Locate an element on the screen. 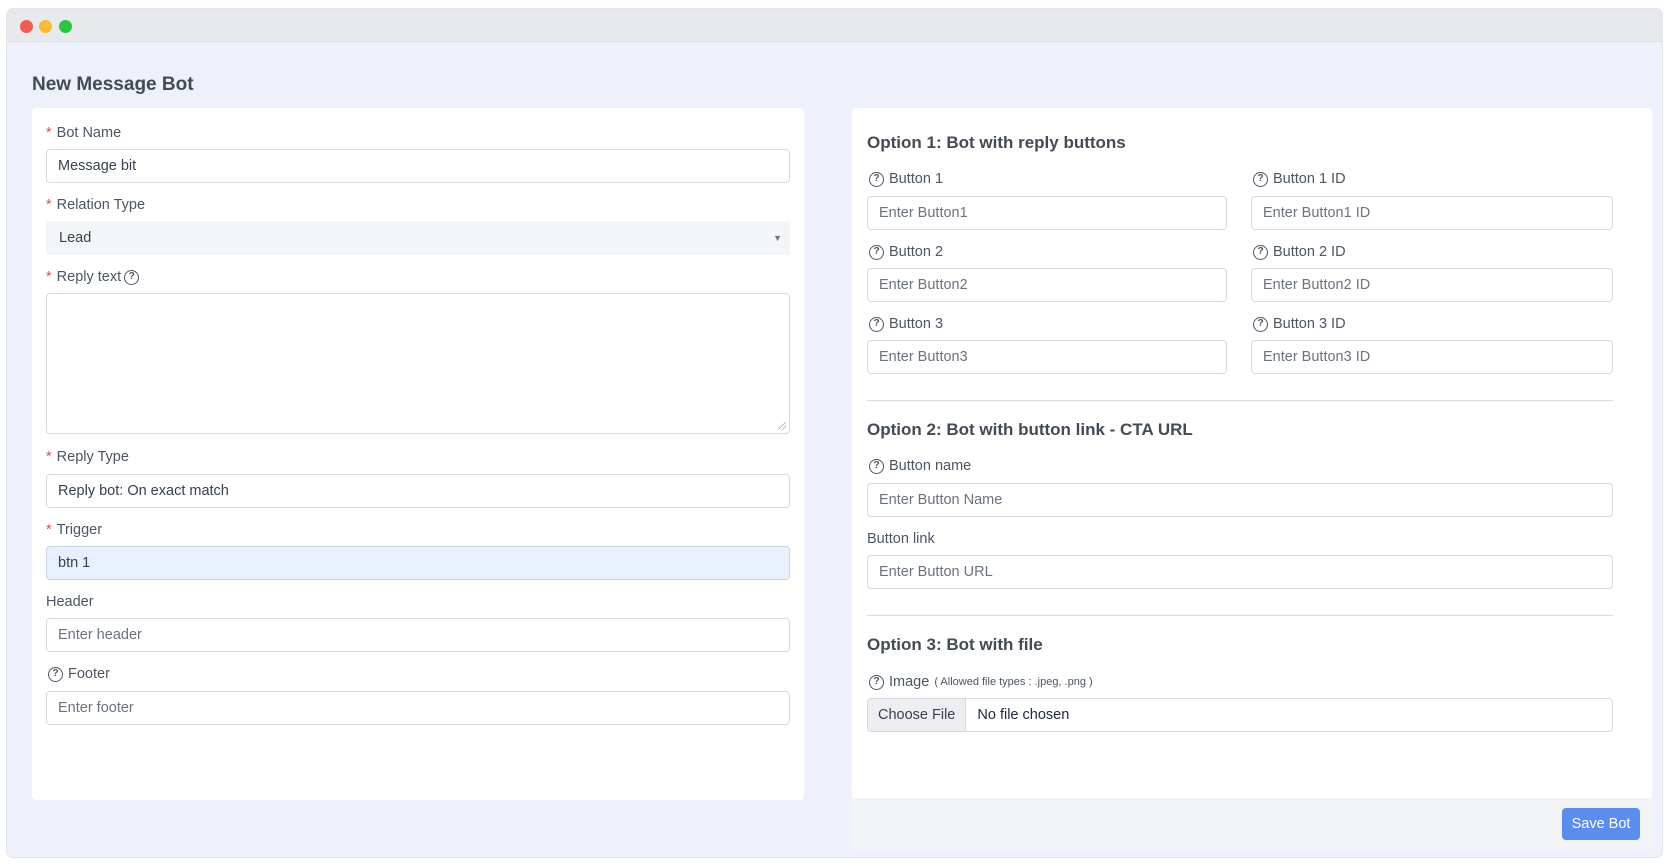  maximize-window-dot is located at coordinates (65, 26).